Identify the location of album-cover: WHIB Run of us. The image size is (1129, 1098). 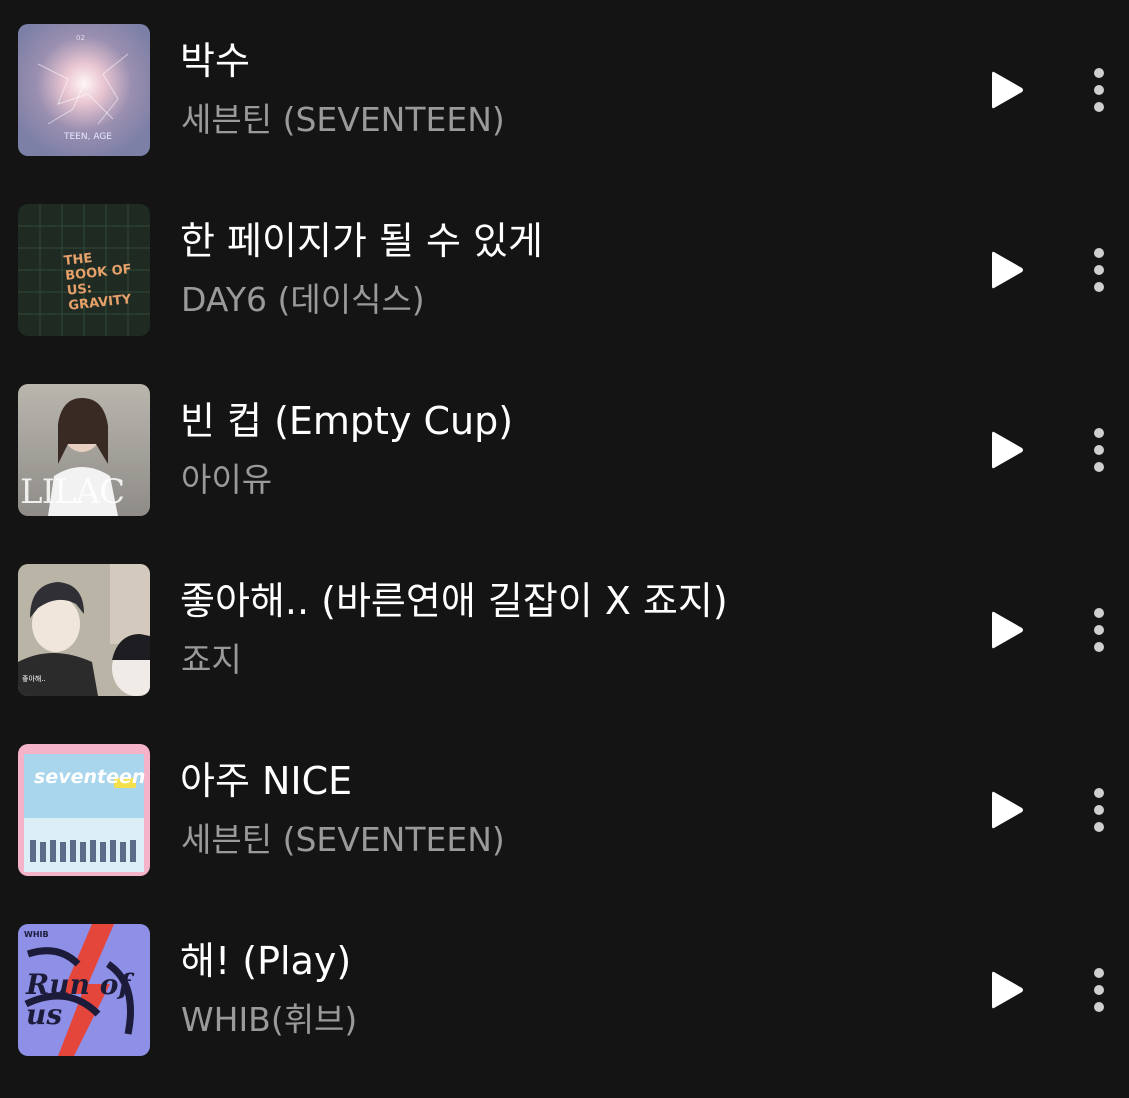
(84, 990).